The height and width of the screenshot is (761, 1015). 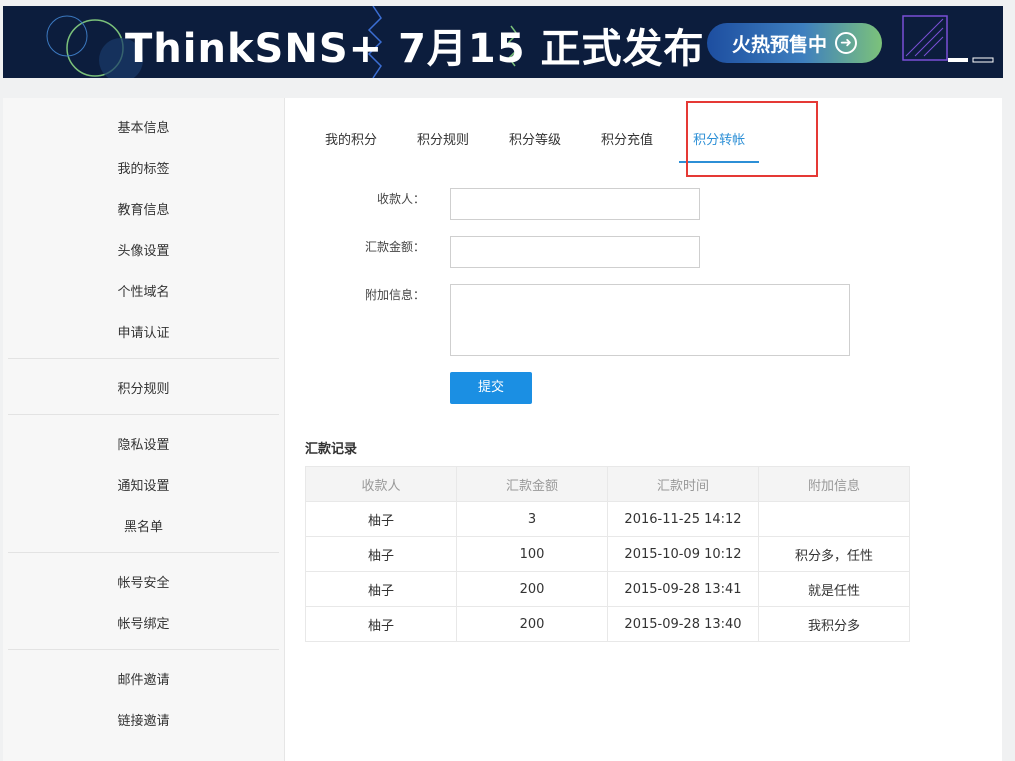 I want to click on header-time: 汇款时间, so click(x=683, y=484).